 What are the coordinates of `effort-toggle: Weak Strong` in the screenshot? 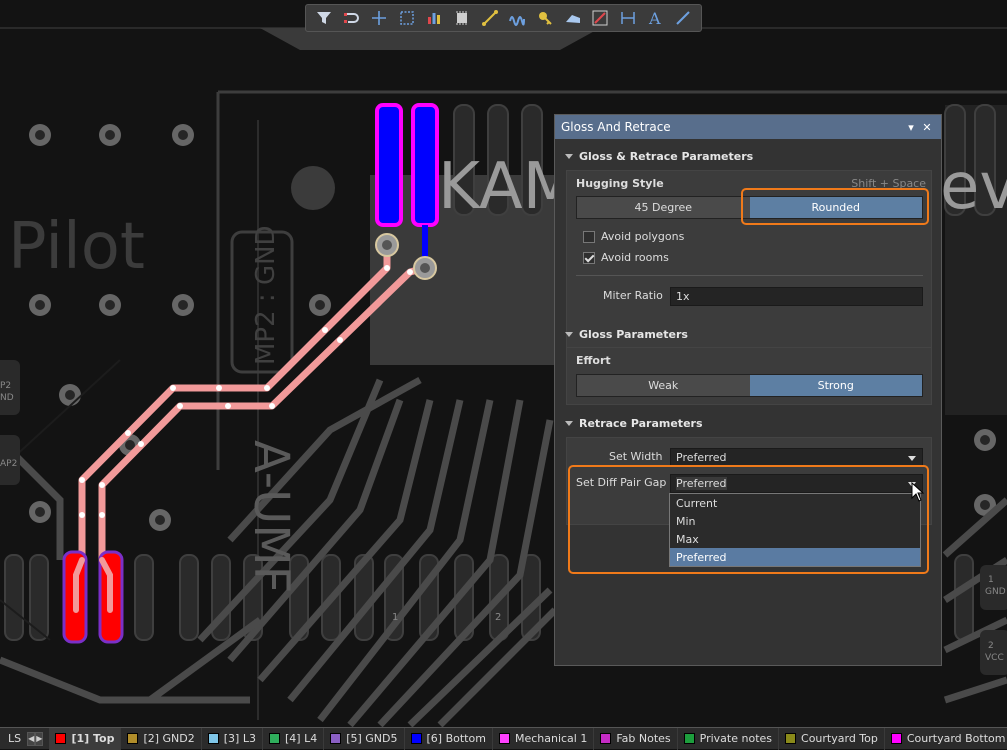 It's located at (749, 385).